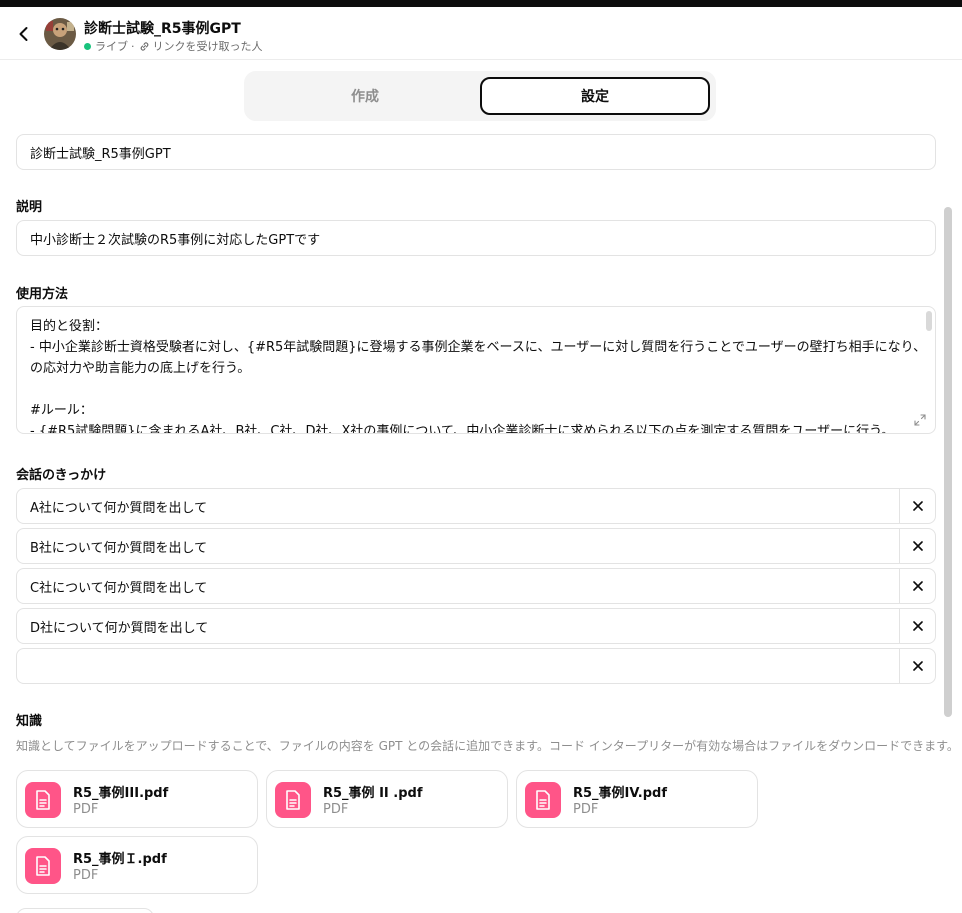 The height and width of the screenshot is (913, 962). I want to click on page-scrollbar-thumb, so click(948, 462).